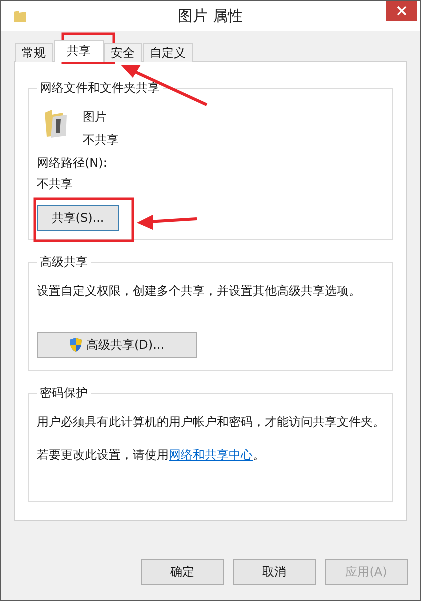 The image size is (421, 601). What do you see at coordinates (199, 291) in the screenshot?
I see `description-text: 设置自定义权限，创建多个共享，并设置其他高级共享选项。` at bounding box center [199, 291].